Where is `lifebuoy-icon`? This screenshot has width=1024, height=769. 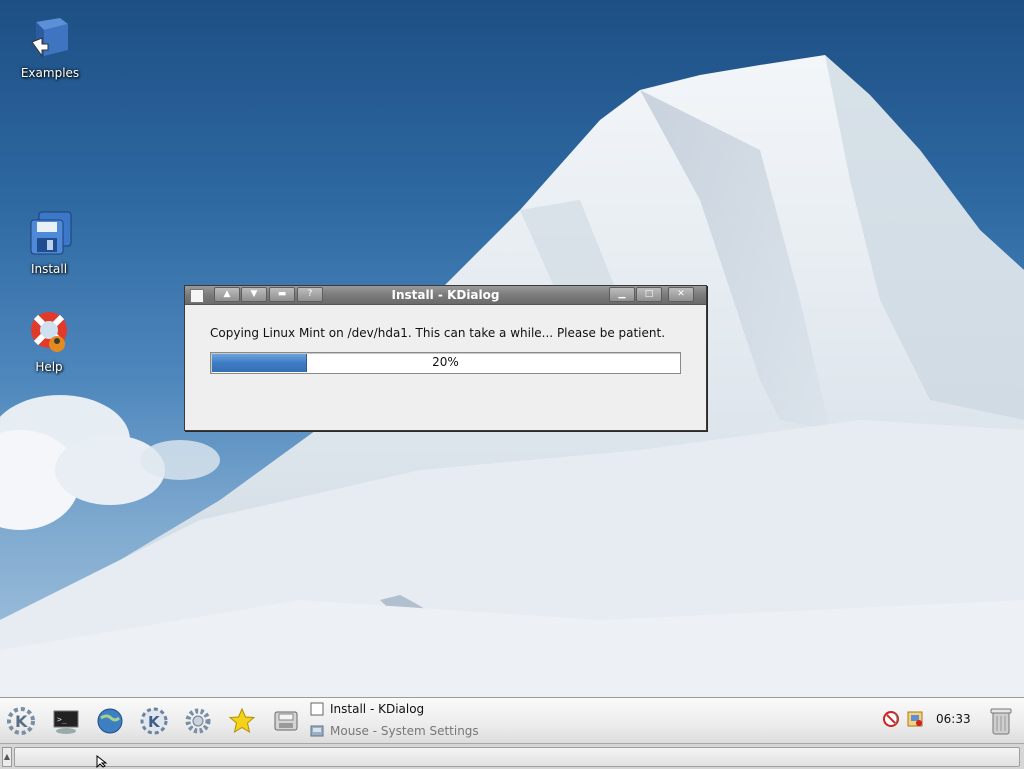
lifebuoy-icon is located at coordinates (49, 332).